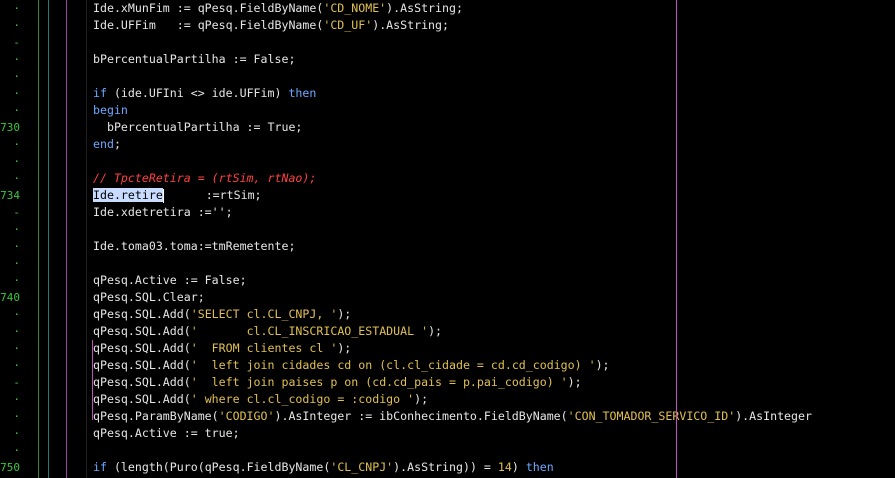 This screenshot has height=478, width=895. What do you see at coordinates (302, 399) in the screenshot?
I see `code-token: ' where cl.cl_codigo = :codigo '` at bounding box center [302, 399].